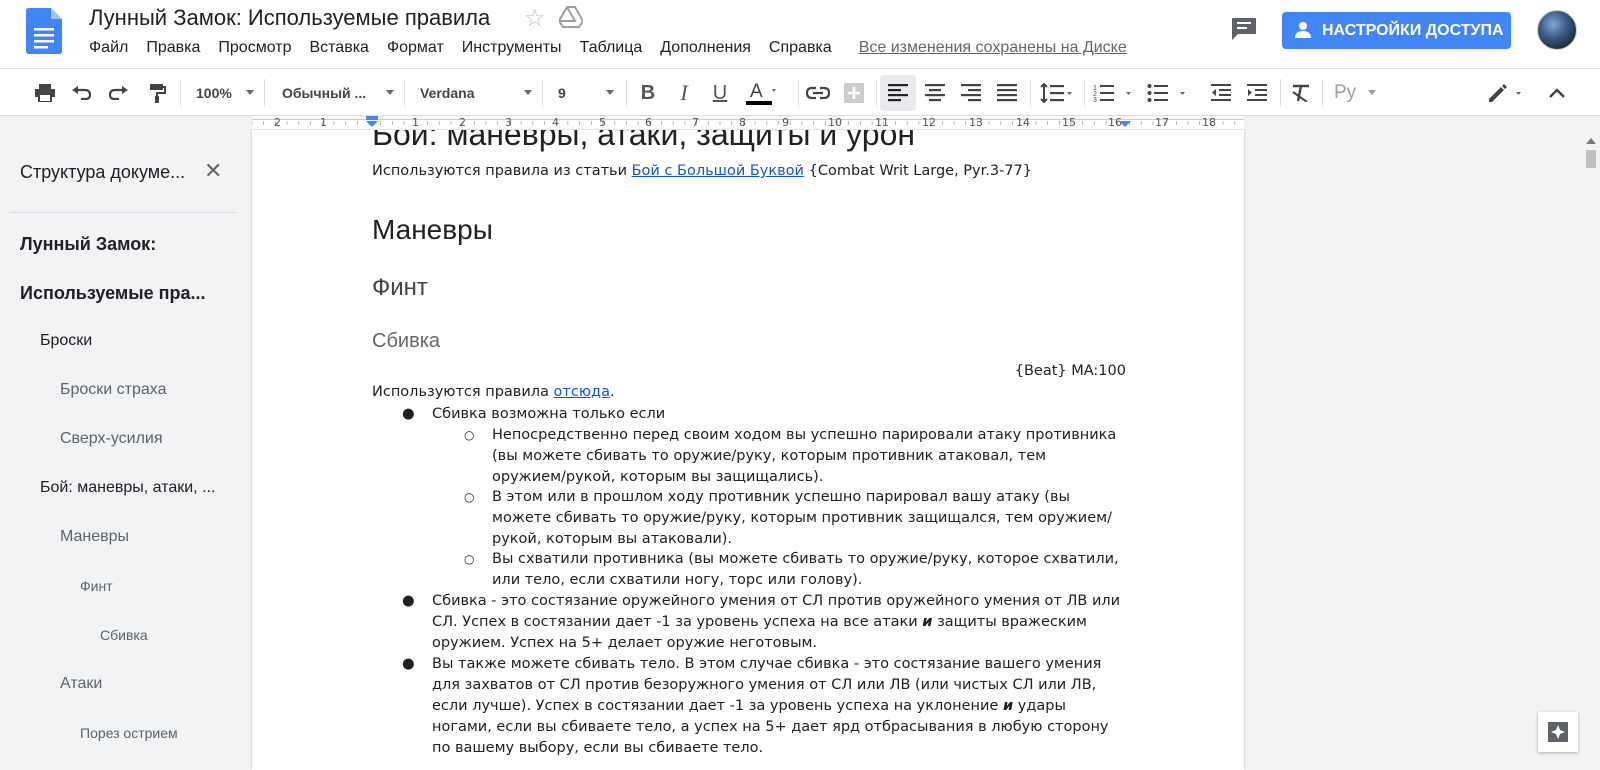 The image size is (1600, 770). Describe the element at coordinates (157, 93) in the screenshot. I see `paint-format-icon` at that location.